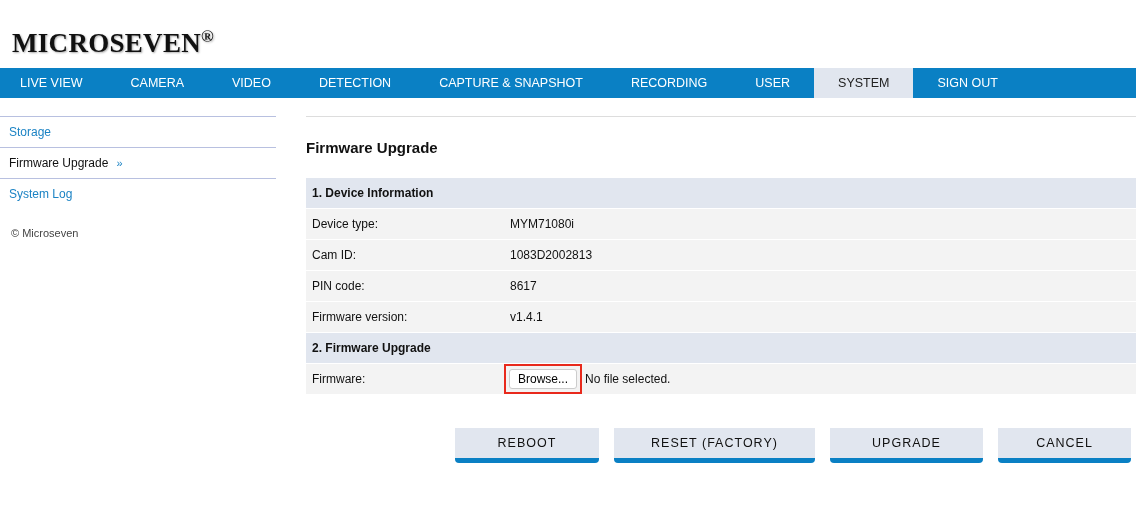  What do you see at coordinates (526, 317) in the screenshot?
I see `field-value: v1.4.1` at bounding box center [526, 317].